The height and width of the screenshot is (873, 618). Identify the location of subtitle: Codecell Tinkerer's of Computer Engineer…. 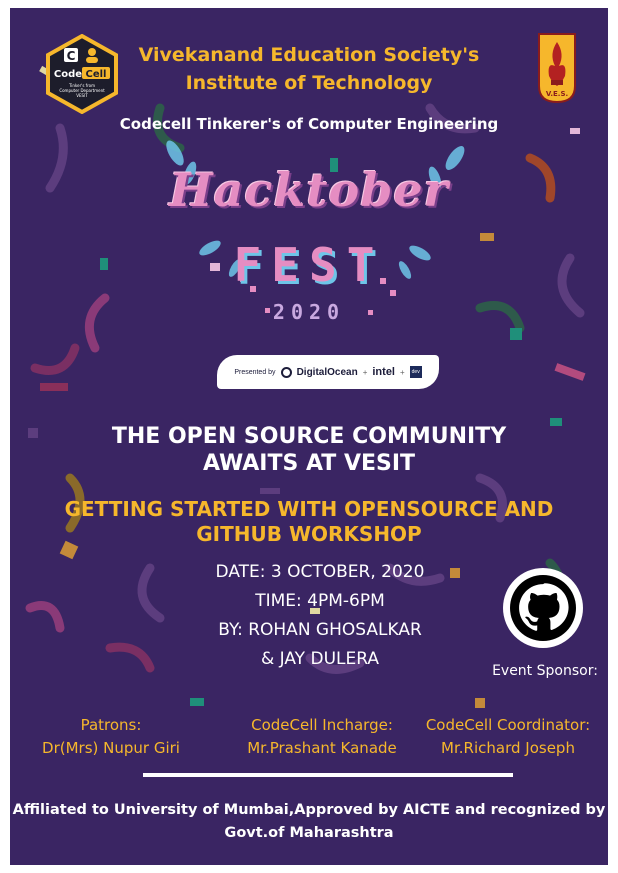
(309, 124).